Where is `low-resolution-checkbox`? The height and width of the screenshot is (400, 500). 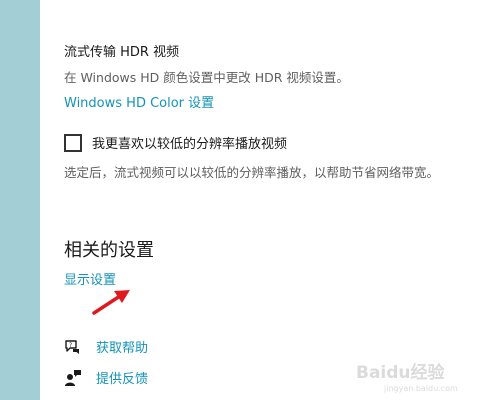
low-resolution-checkbox is located at coordinates (73, 142).